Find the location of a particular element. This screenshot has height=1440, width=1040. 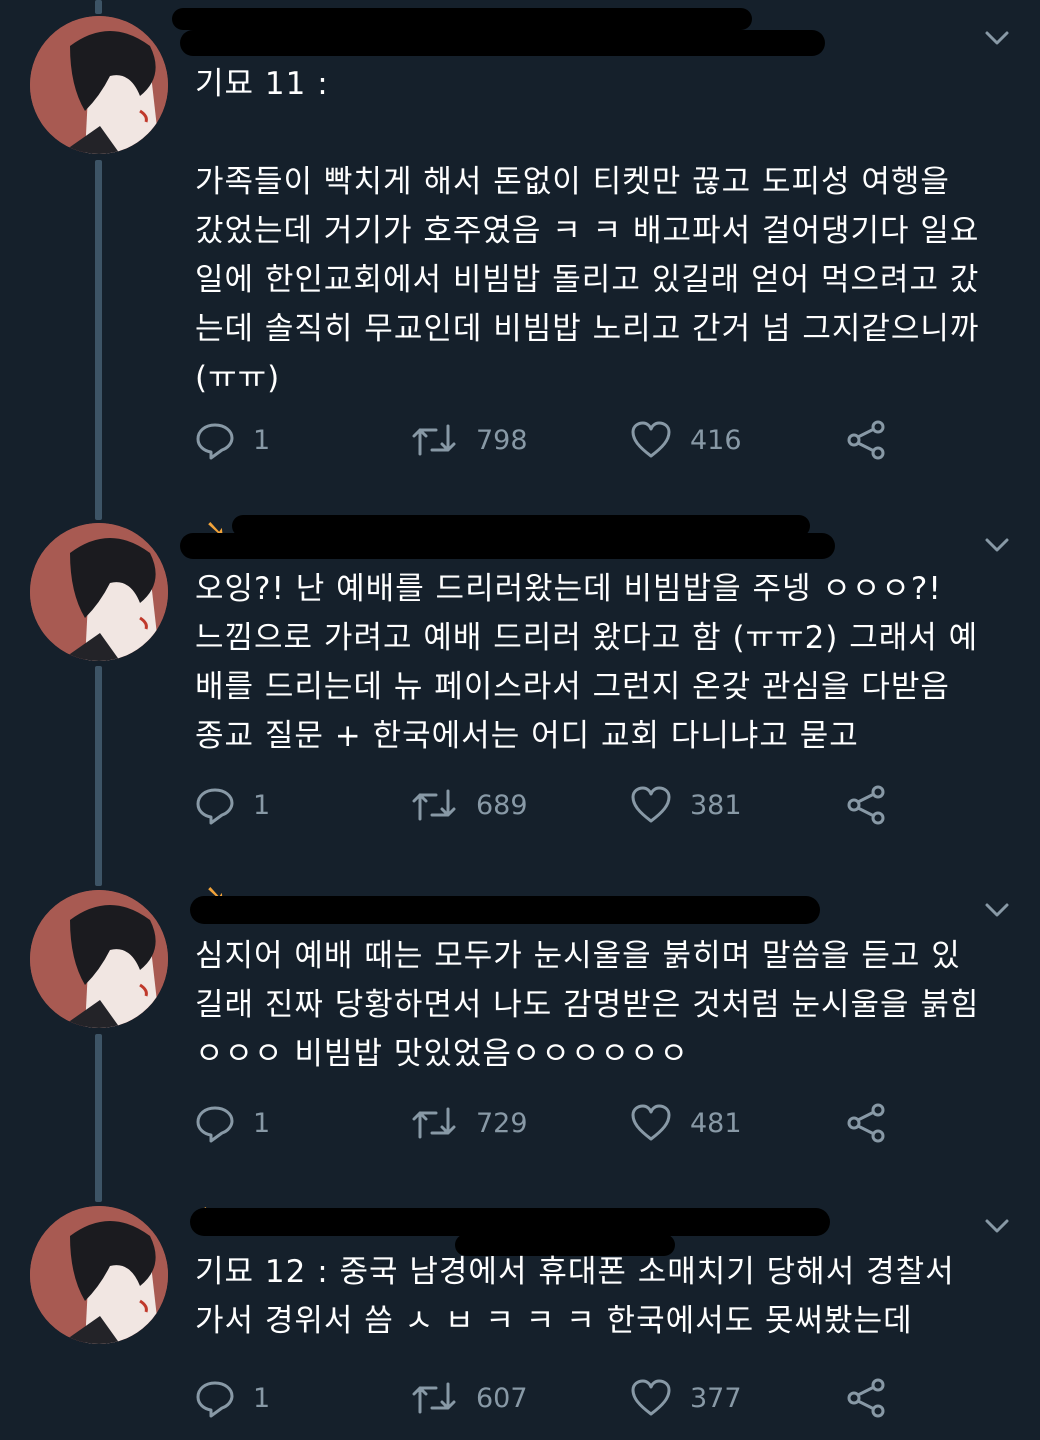

like-button: 381 is located at coordinates (686, 805).